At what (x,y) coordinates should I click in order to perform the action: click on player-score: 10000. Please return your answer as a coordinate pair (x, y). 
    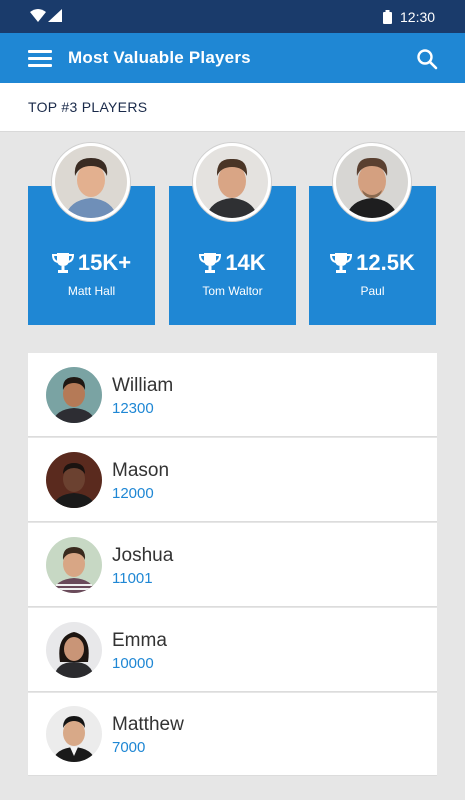
    Looking at the image, I should click on (133, 663).